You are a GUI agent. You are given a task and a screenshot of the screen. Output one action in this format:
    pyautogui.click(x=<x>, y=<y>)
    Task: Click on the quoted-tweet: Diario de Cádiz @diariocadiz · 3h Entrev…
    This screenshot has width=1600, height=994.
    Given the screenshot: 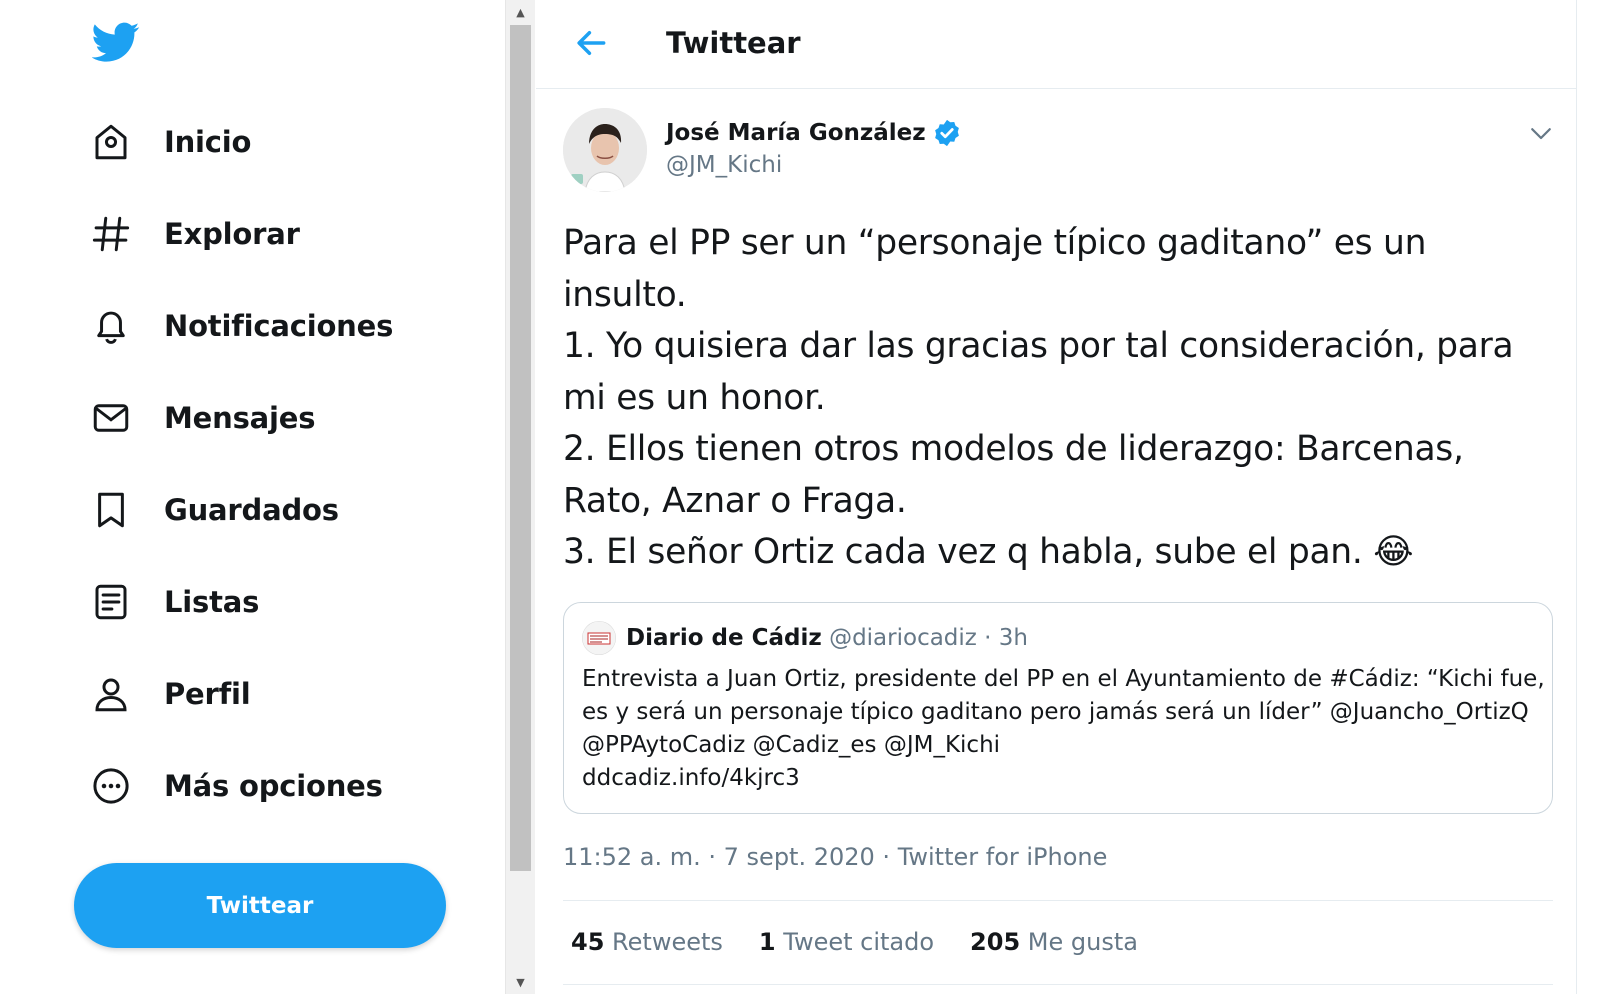 What is the action you would take?
    pyautogui.click(x=1058, y=708)
    